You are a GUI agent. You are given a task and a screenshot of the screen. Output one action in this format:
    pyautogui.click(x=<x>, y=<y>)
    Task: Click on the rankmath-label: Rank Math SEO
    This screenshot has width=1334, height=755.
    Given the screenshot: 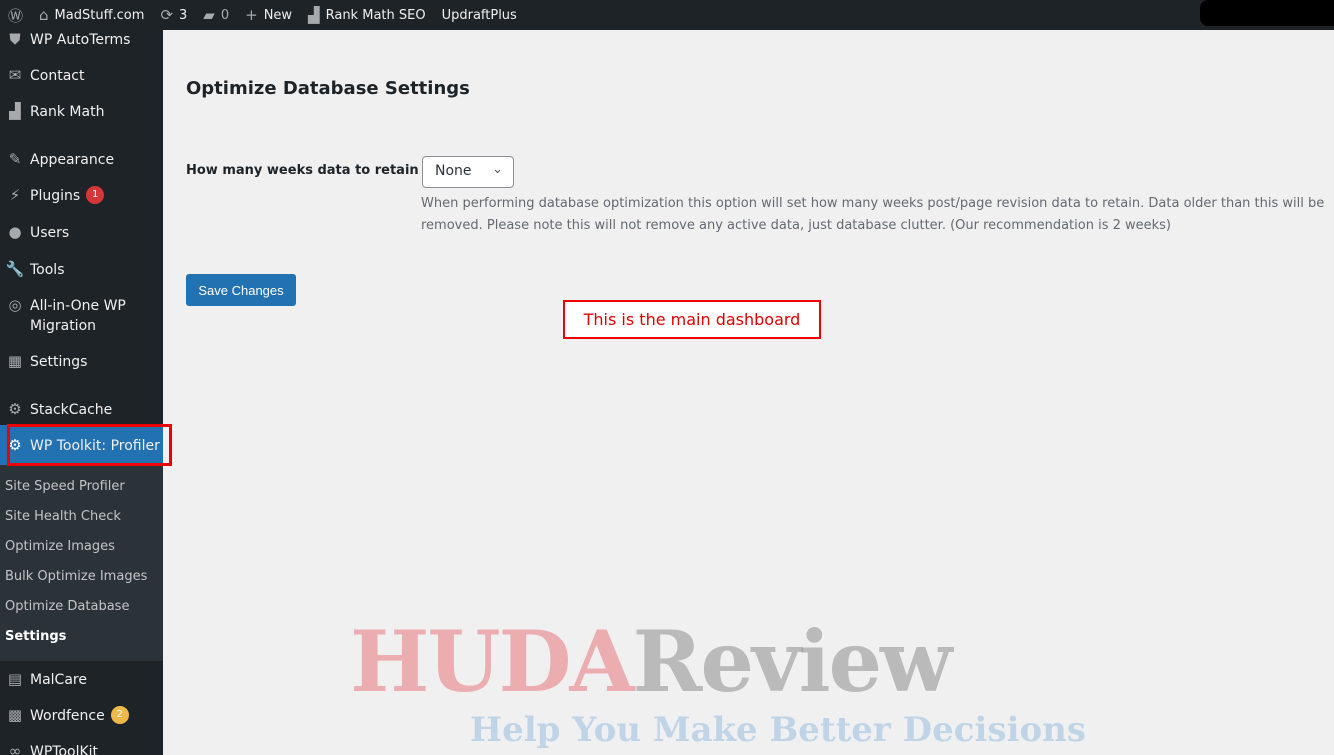 What is the action you would take?
    pyautogui.click(x=375, y=15)
    